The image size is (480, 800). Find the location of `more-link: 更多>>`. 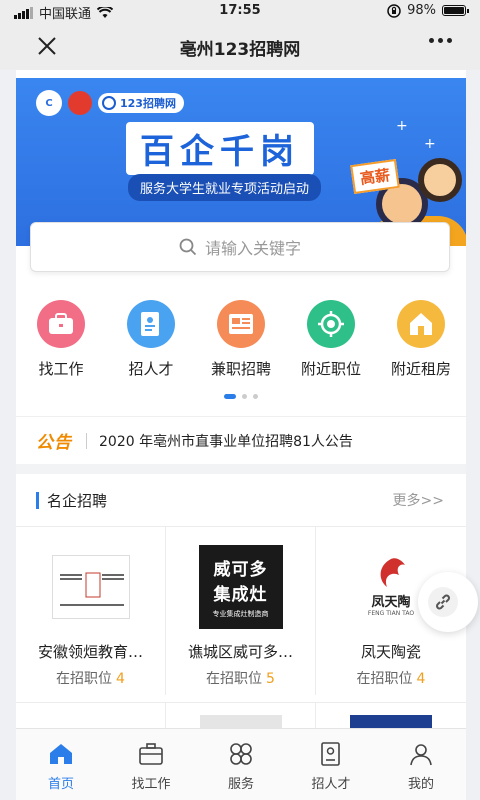

more-link: 更多>> is located at coordinates (418, 500).